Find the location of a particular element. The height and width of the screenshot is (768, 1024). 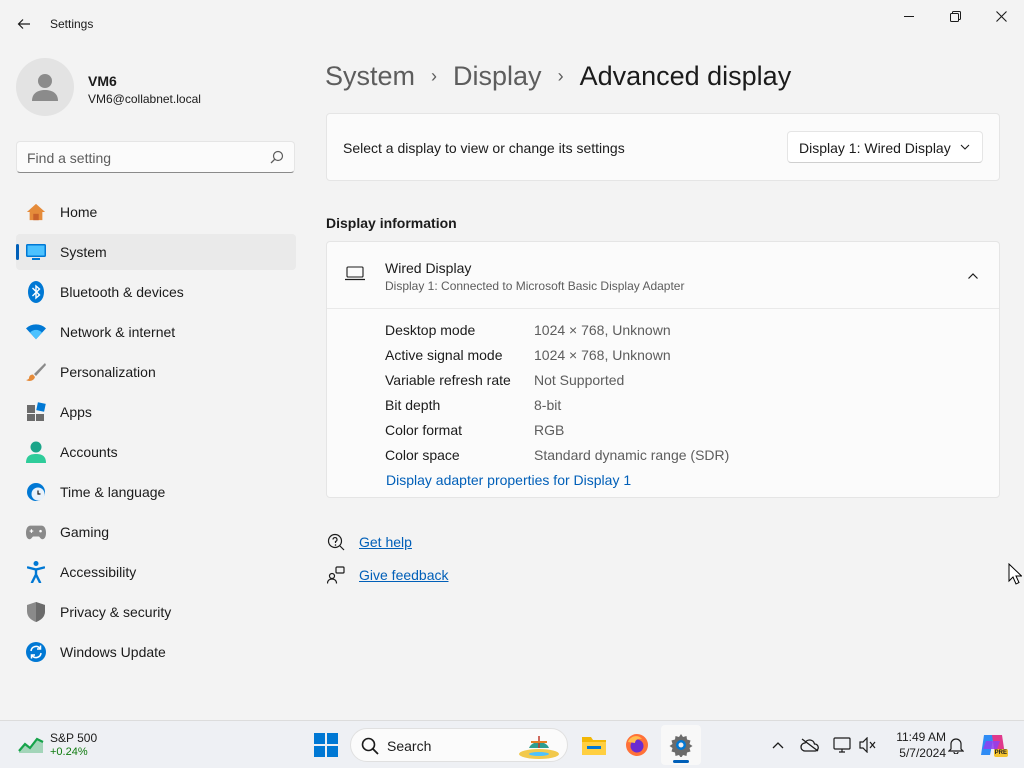

gear-icon is located at coordinates (681, 745).